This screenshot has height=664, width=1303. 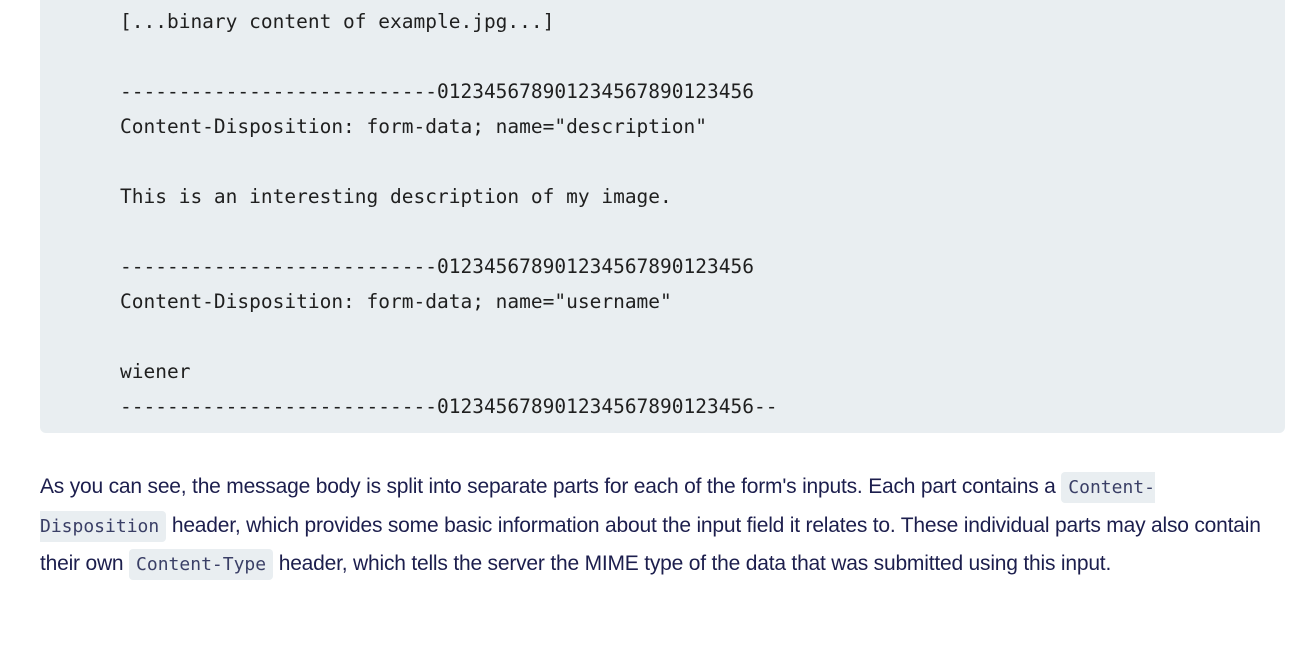 What do you see at coordinates (201, 564) in the screenshot?
I see `inline-code-content-type: Content-Type` at bounding box center [201, 564].